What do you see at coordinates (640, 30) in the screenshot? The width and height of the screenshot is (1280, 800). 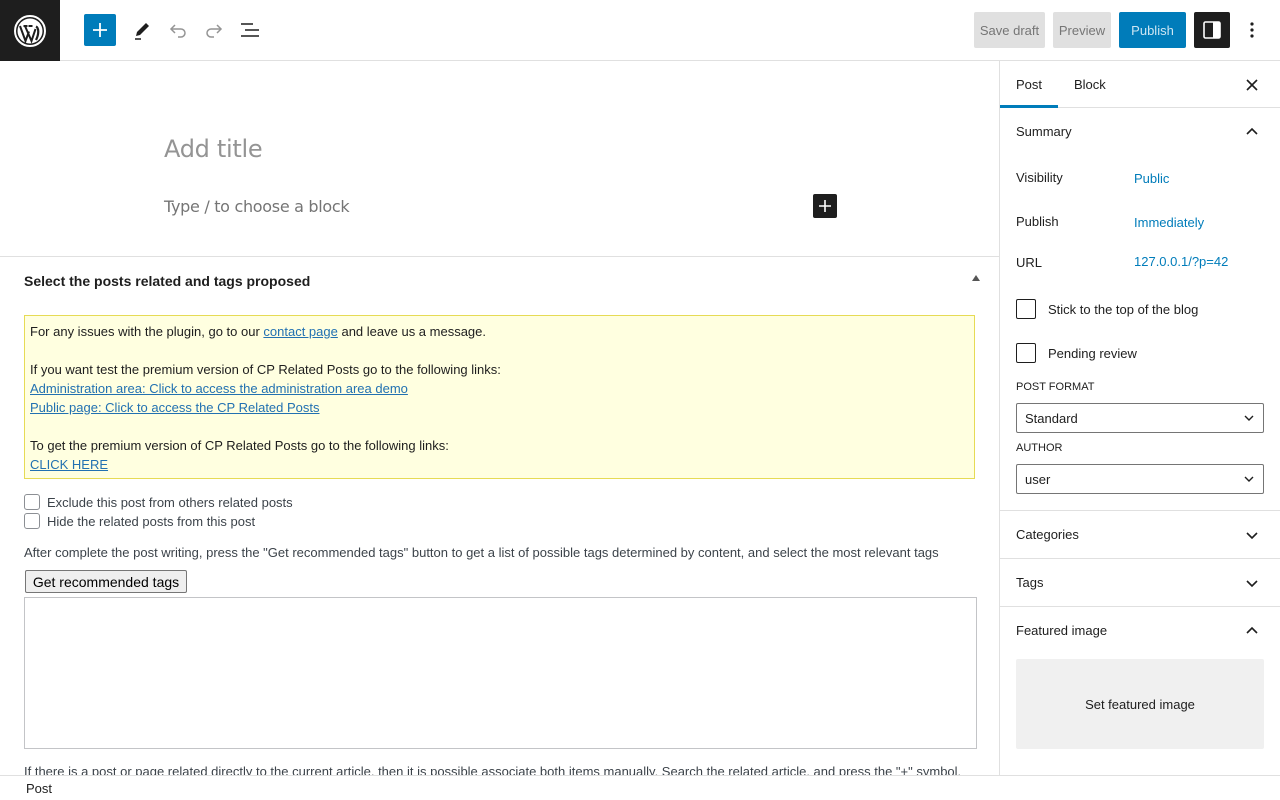 I see `editor-header: Save draft Preview Publish` at bounding box center [640, 30].